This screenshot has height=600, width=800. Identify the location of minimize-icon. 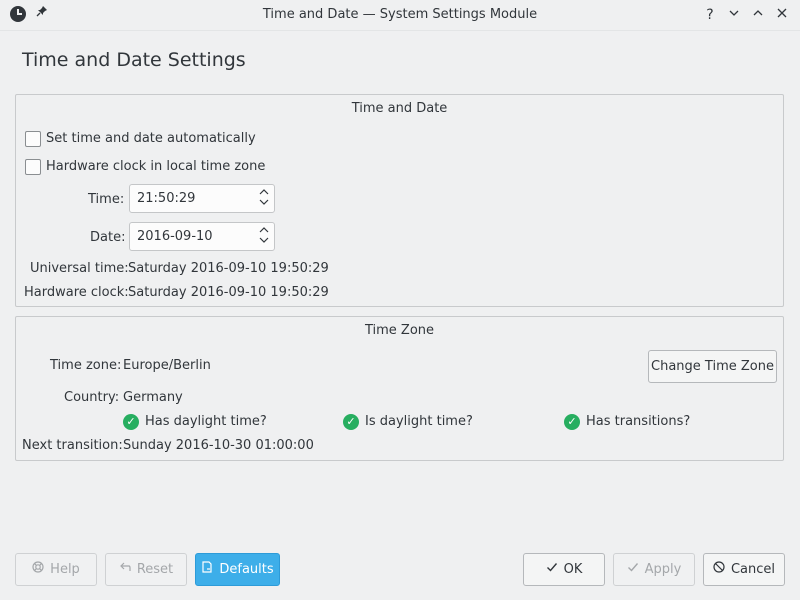
(734, 15).